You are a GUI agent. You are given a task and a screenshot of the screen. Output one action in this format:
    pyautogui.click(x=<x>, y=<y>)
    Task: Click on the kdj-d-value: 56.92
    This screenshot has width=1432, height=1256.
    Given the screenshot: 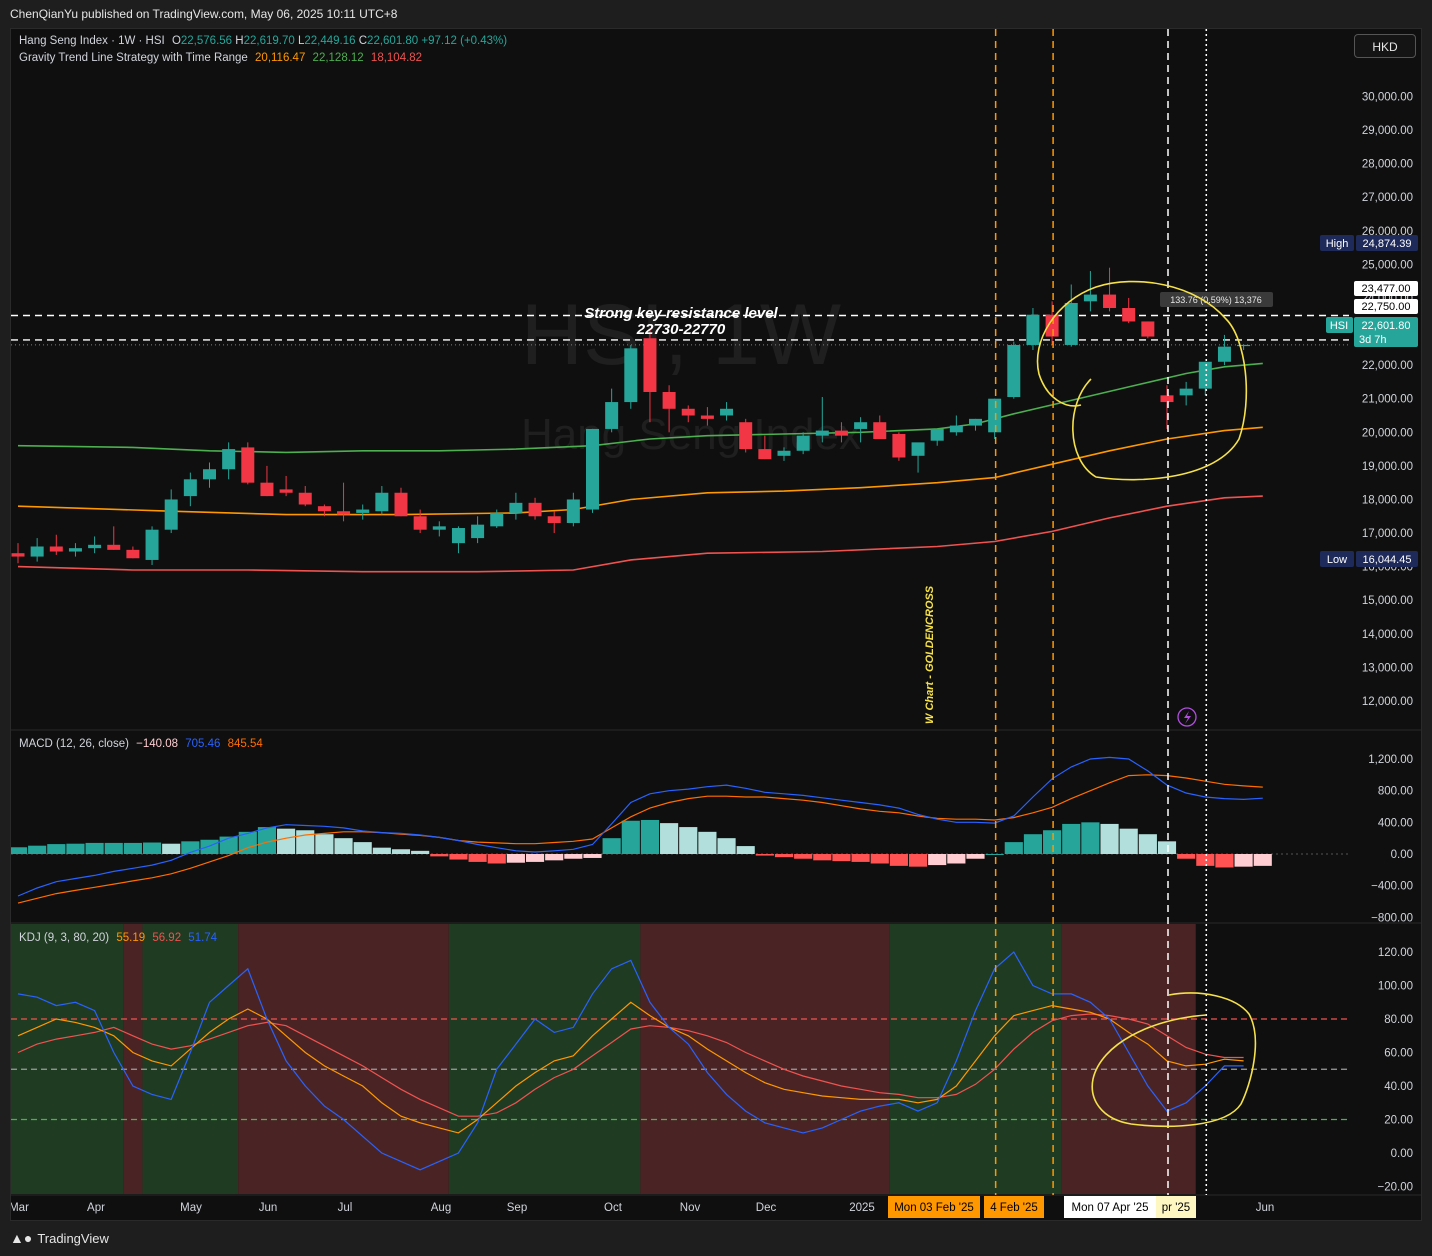 What is the action you would take?
    pyautogui.click(x=167, y=938)
    